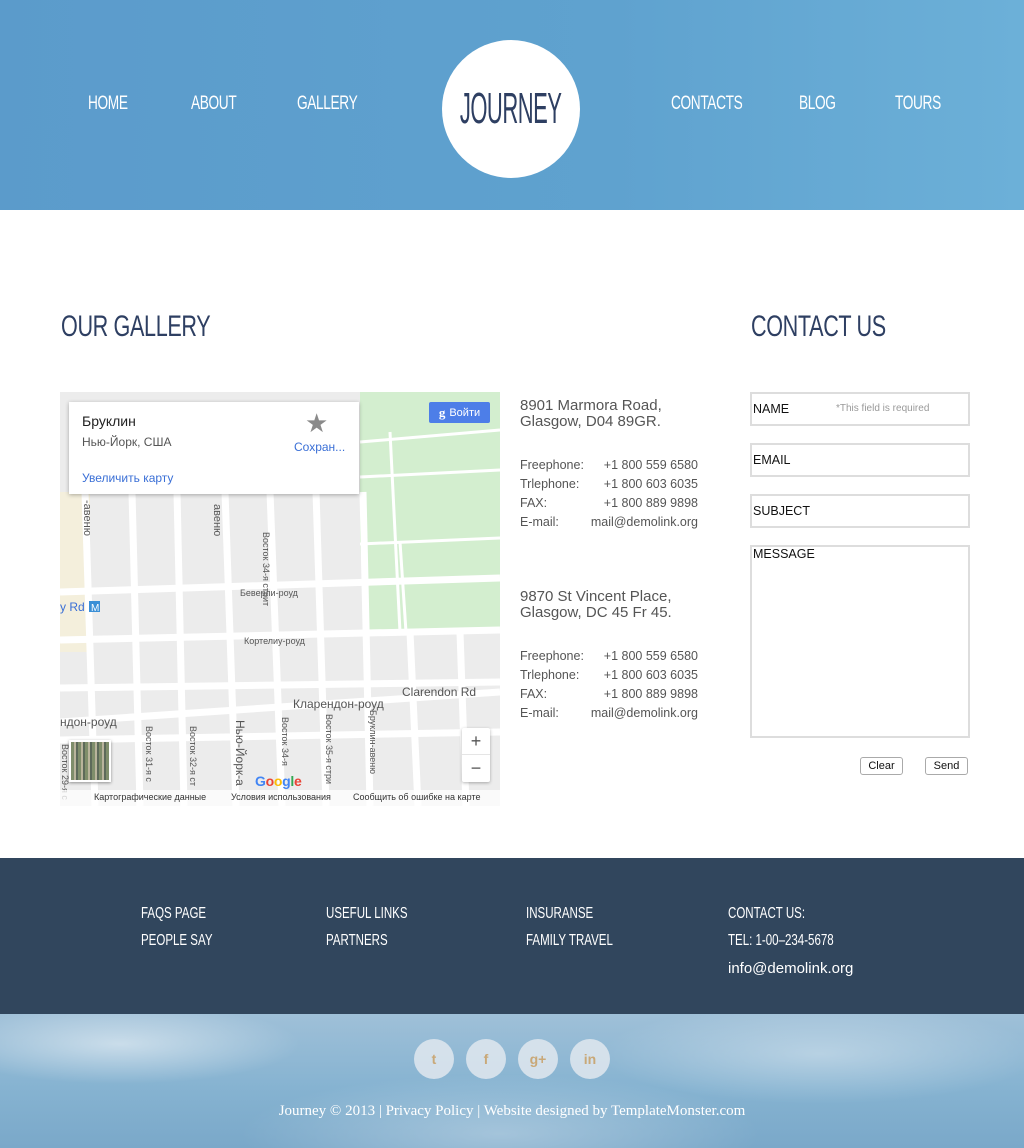 Image resolution: width=1024 pixels, height=1148 pixels. I want to click on nav-home: HOME, so click(108, 104).